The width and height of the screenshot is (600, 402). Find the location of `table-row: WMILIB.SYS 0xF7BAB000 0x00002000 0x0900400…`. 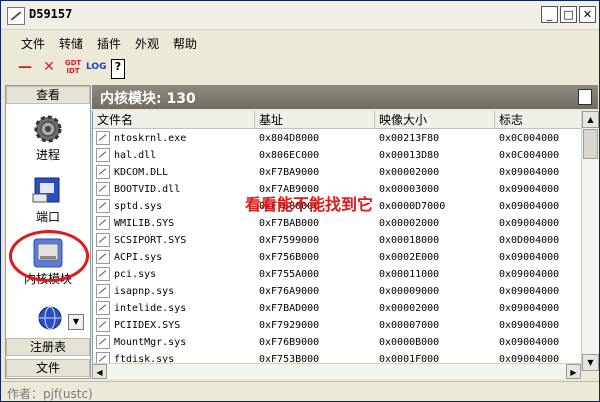

table-row: WMILIB.SYS 0xF7BAB000 0x00002000 0x0900400… is located at coordinates (337, 223).